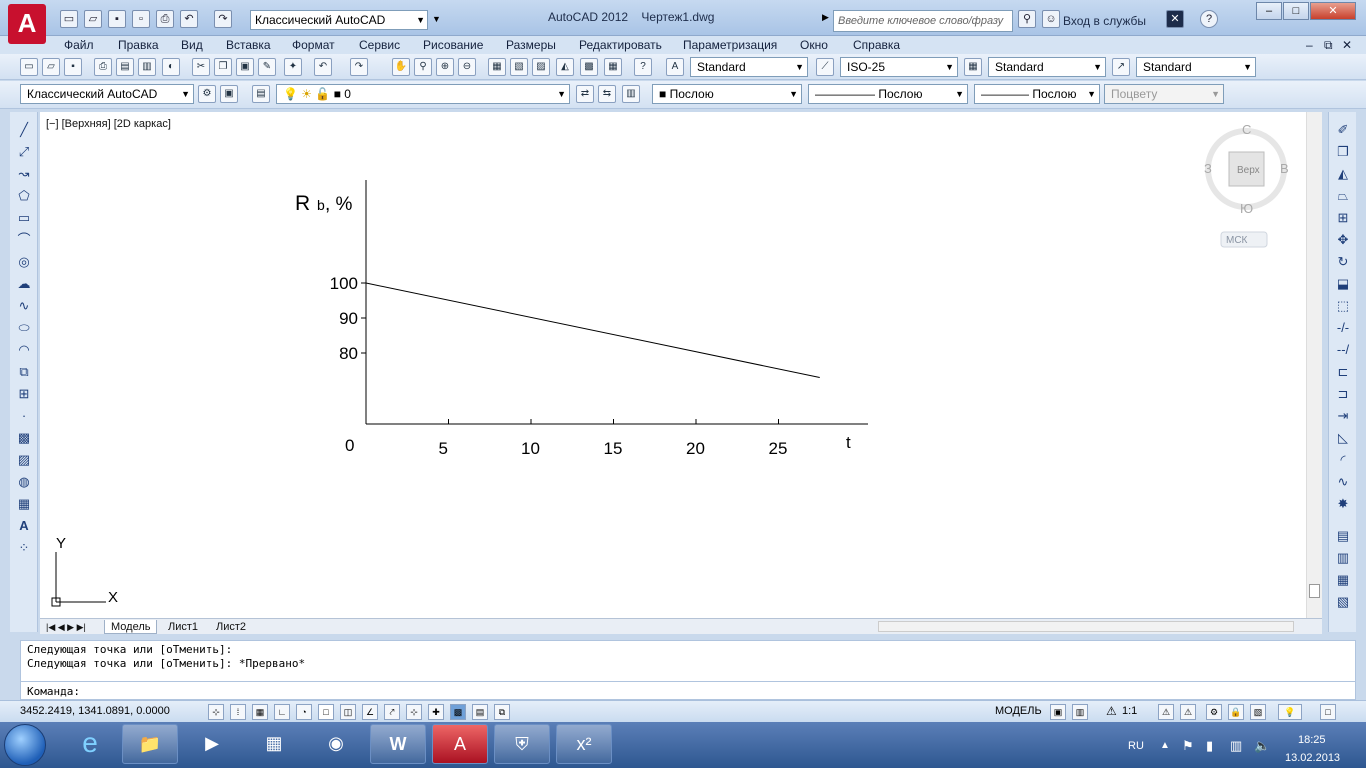 The image size is (1366, 768). Describe the element at coordinates (348, 712) in the screenshot. I see `3d-object-snap-icon: ◫` at that location.